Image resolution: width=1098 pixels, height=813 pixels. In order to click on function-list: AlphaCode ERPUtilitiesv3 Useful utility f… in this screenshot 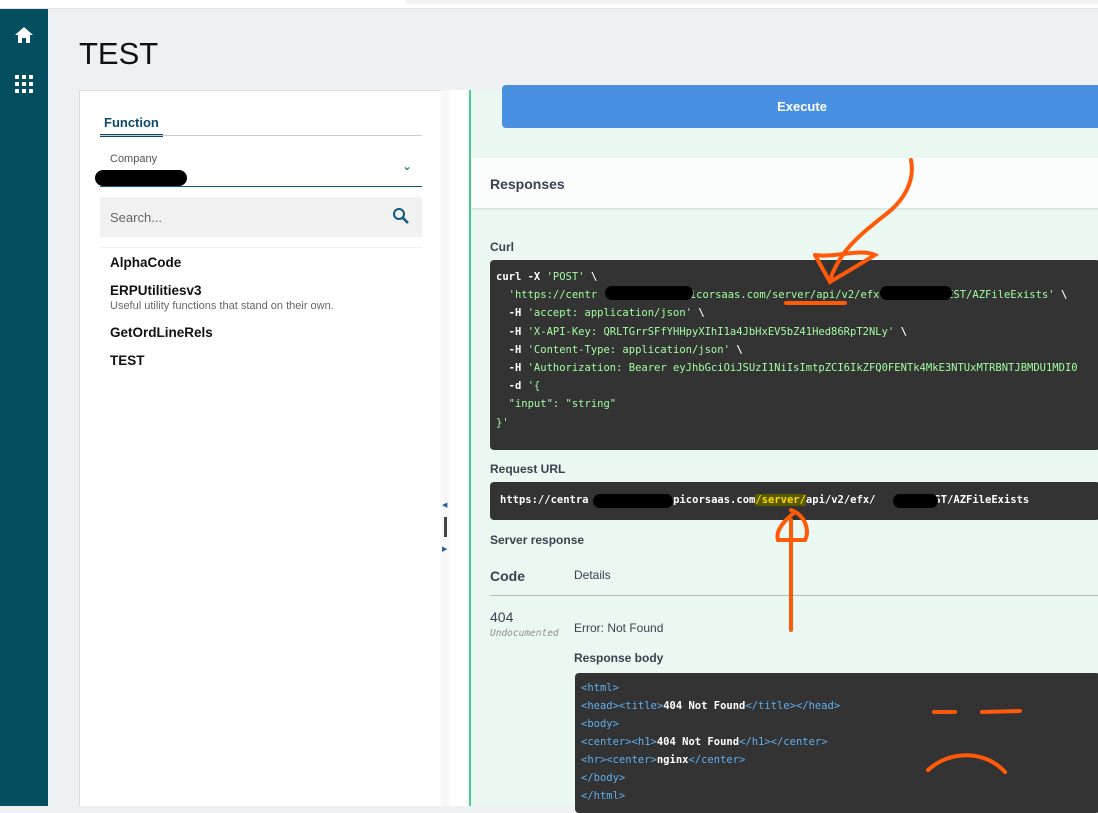, I will do `click(261, 310)`.